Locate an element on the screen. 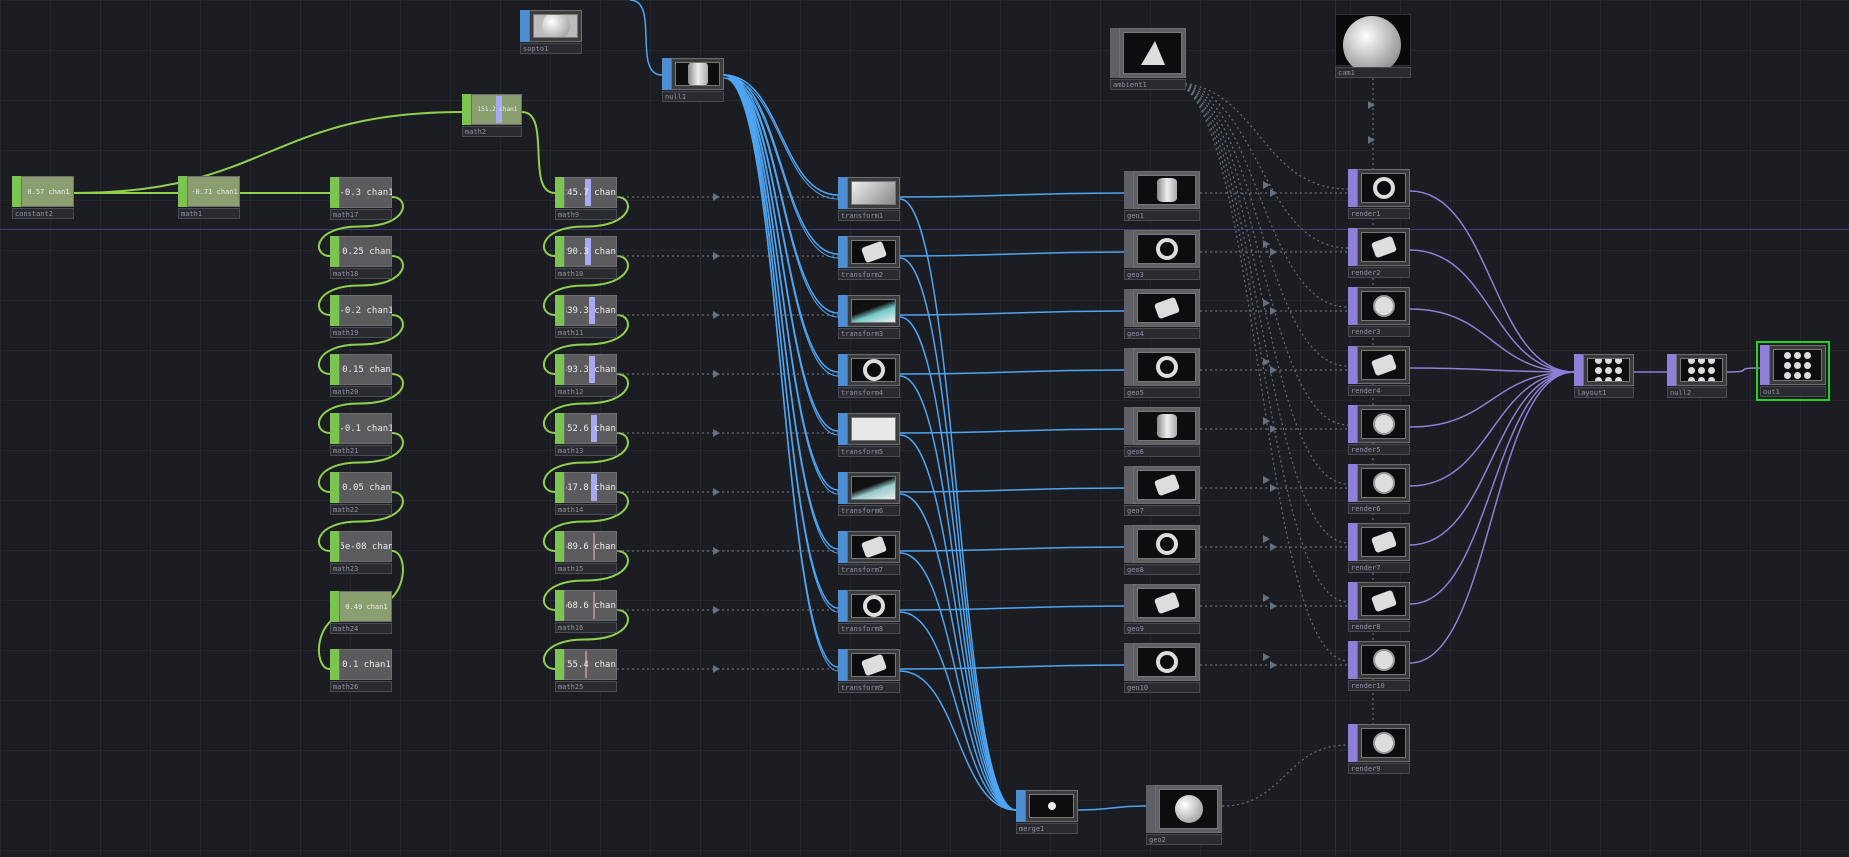 The width and height of the screenshot is (1849, 857). comp-node-render3: render3 is located at coordinates (1379, 312).